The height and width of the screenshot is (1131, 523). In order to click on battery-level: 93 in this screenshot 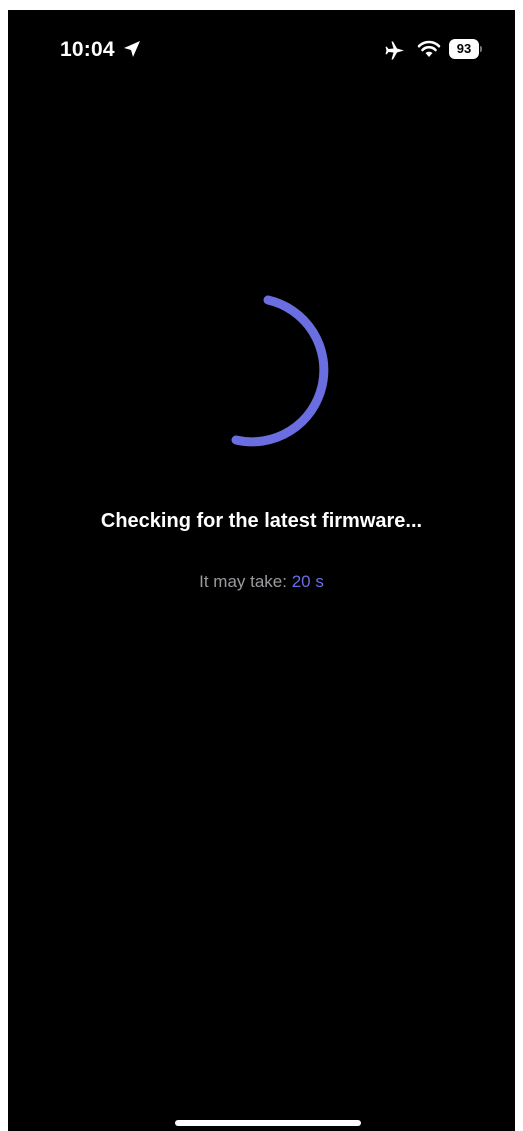, I will do `click(464, 49)`.